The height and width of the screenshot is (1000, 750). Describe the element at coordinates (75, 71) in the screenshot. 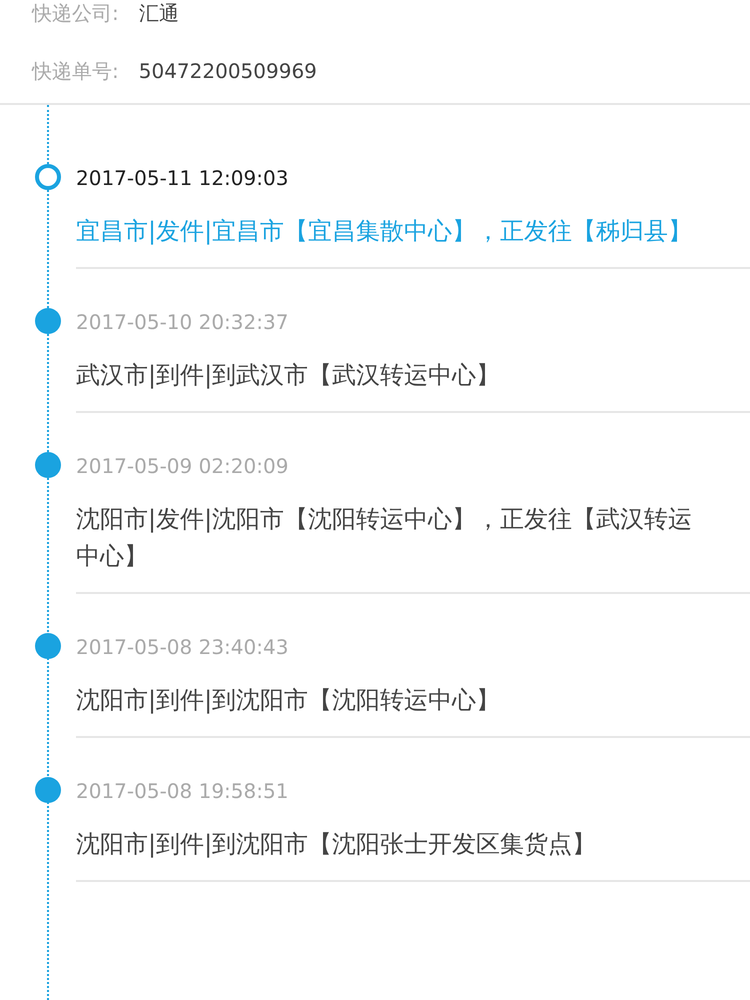

I see `field-label: 快递单号:` at that location.